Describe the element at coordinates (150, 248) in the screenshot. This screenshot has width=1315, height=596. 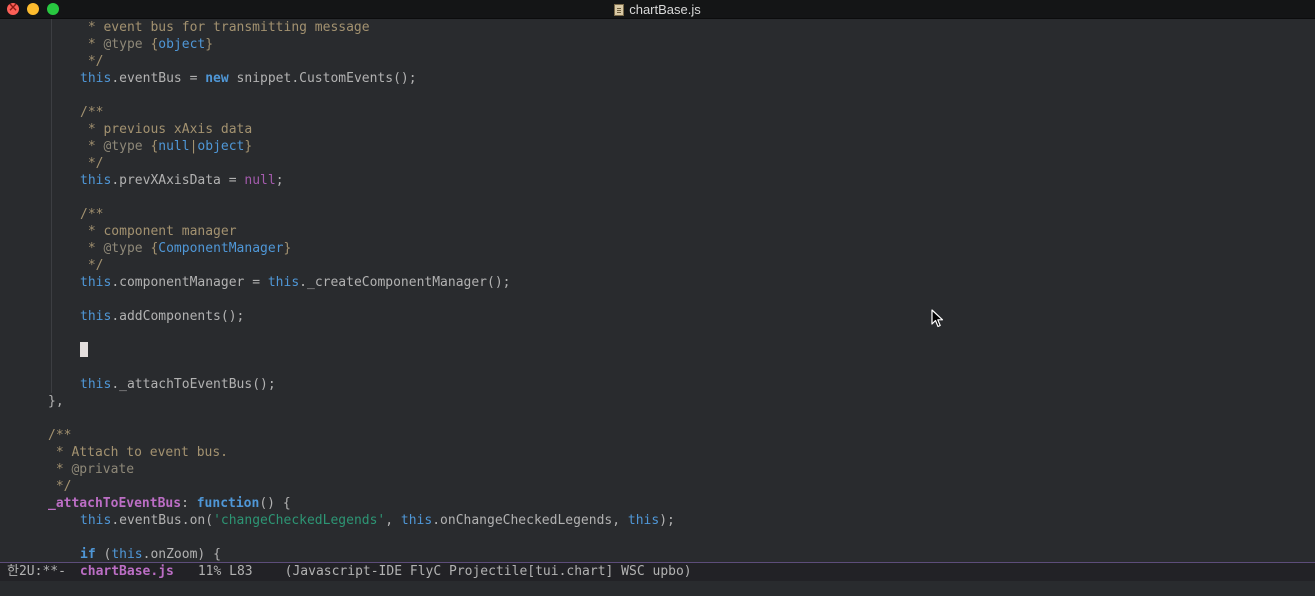
I see `code-token: {` at that location.